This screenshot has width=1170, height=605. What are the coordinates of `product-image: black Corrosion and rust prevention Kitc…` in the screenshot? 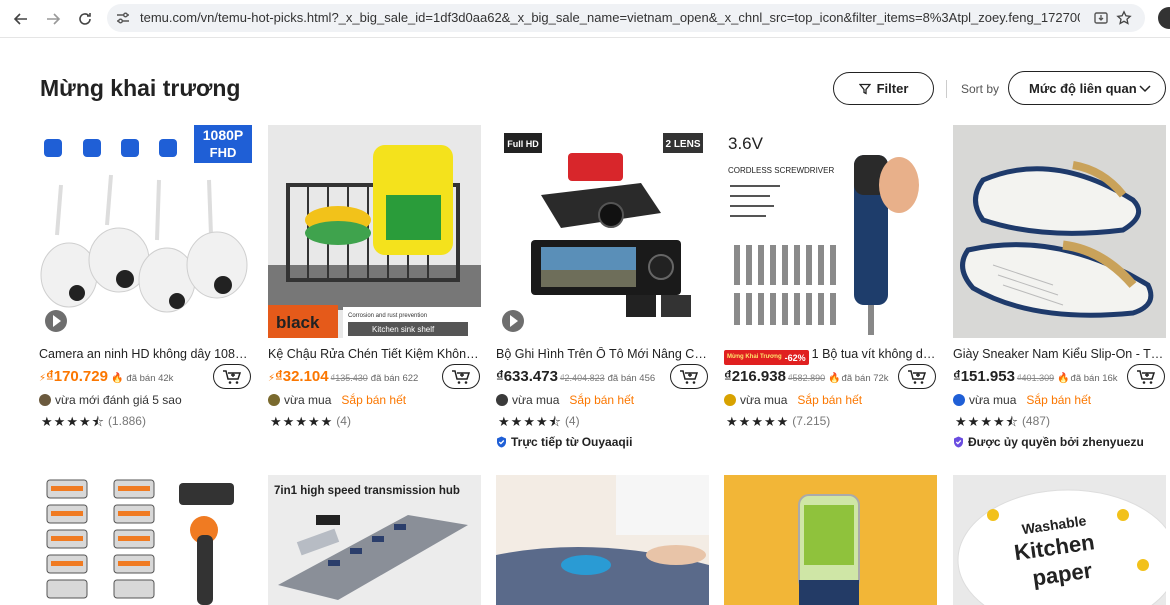 It's located at (374, 231).